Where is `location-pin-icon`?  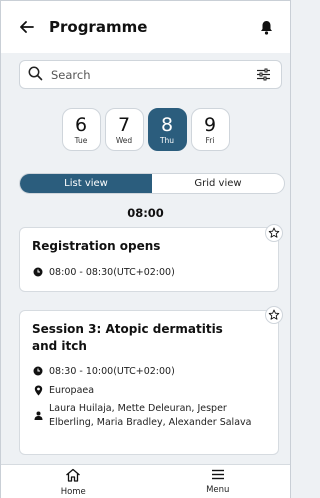
location-pin-icon is located at coordinates (38, 390).